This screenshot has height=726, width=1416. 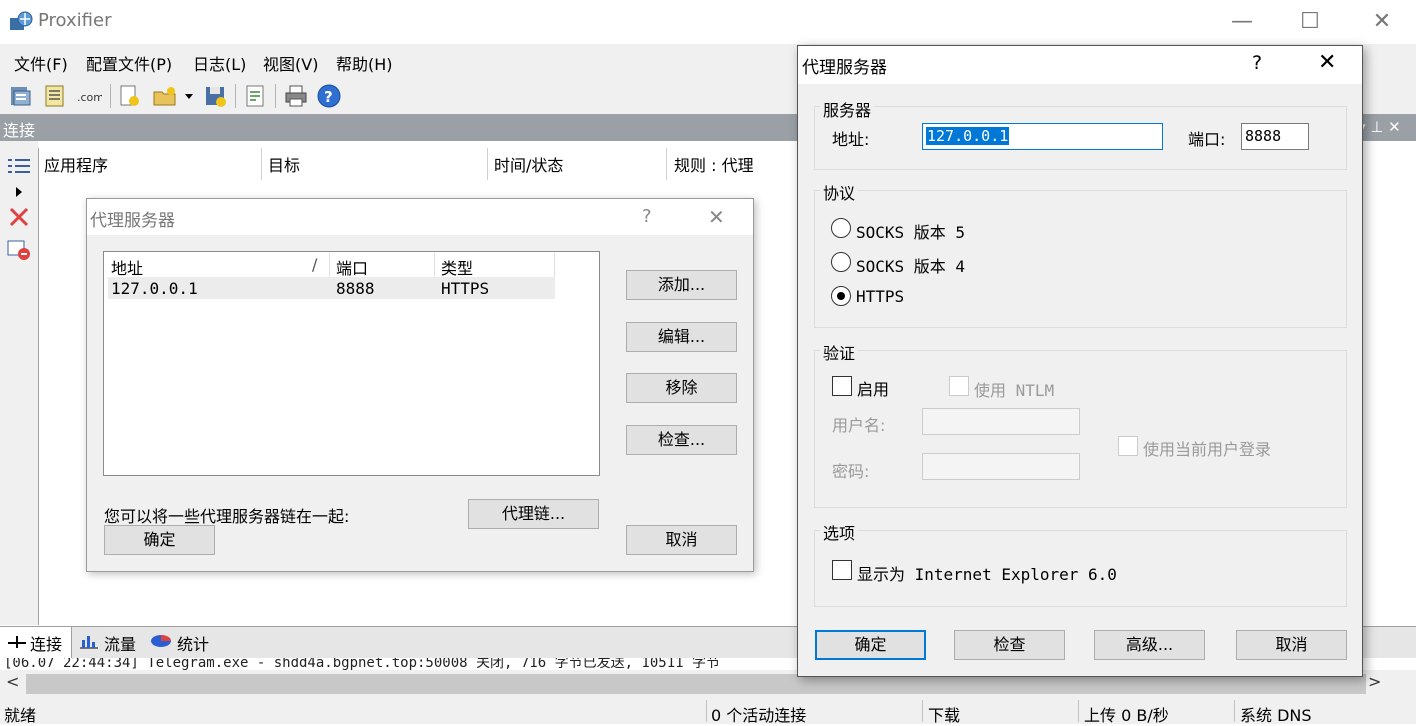 What do you see at coordinates (1001, 466) in the screenshot?
I see `password-field` at bounding box center [1001, 466].